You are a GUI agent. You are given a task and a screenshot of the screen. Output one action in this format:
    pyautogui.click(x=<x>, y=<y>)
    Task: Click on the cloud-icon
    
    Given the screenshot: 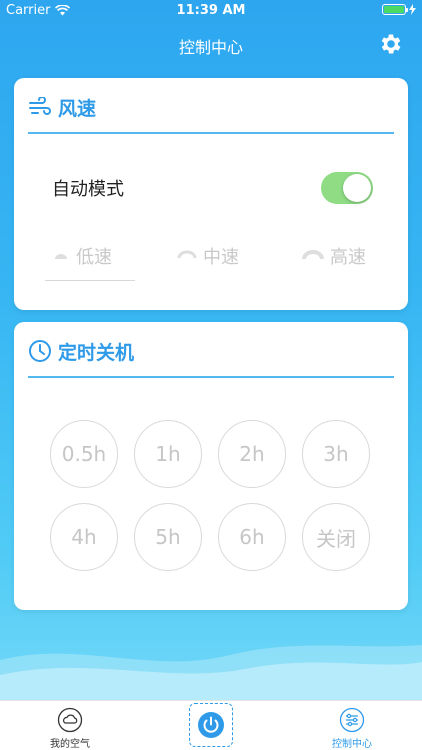 What is the action you would take?
    pyautogui.click(x=70, y=720)
    